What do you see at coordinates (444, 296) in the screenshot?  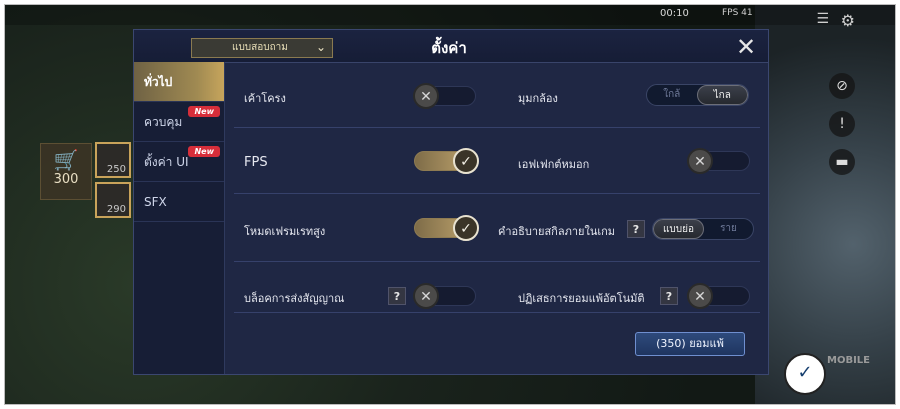 I see `block-signal-toggle: ✕` at bounding box center [444, 296].